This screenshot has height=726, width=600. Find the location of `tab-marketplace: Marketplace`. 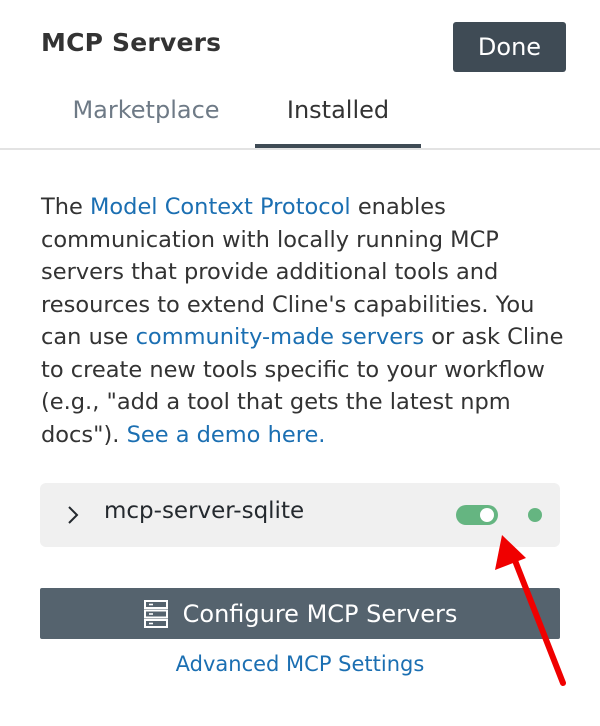

tab-marketplace: Marketplace is located at coordinates (146, 121).